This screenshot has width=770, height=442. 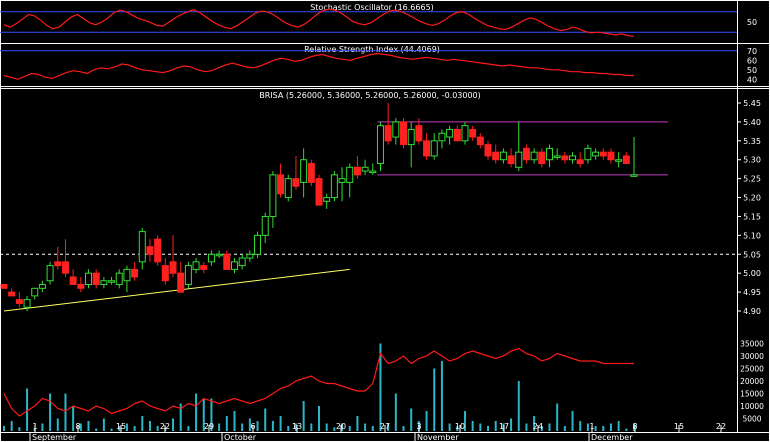 What do you see at coordinates (752, 406) in the screenshot?
I see `volume-tick-label: 10000` at bounding box center [752, 406].